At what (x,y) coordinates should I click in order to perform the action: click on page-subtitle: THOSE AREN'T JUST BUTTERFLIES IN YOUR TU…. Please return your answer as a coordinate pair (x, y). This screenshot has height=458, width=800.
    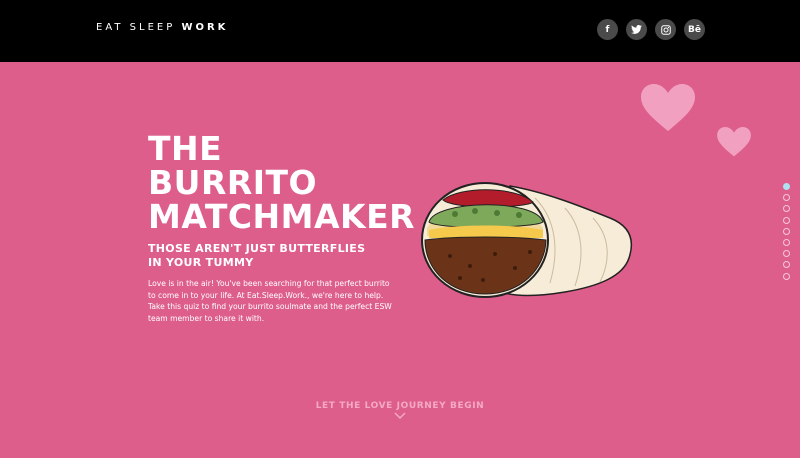
    Looking at the image, I should click on (256, 256).